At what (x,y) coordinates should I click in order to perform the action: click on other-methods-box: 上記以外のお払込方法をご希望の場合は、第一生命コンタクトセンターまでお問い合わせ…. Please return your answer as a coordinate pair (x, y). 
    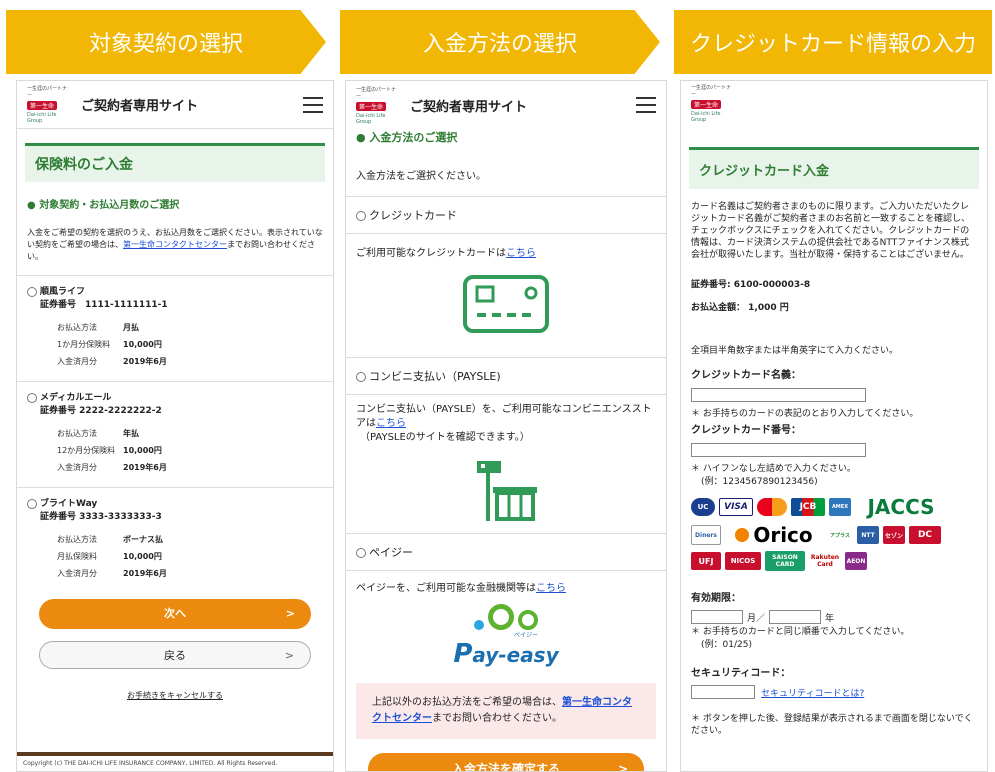
    Looking at the image, I should click on (506, 711).